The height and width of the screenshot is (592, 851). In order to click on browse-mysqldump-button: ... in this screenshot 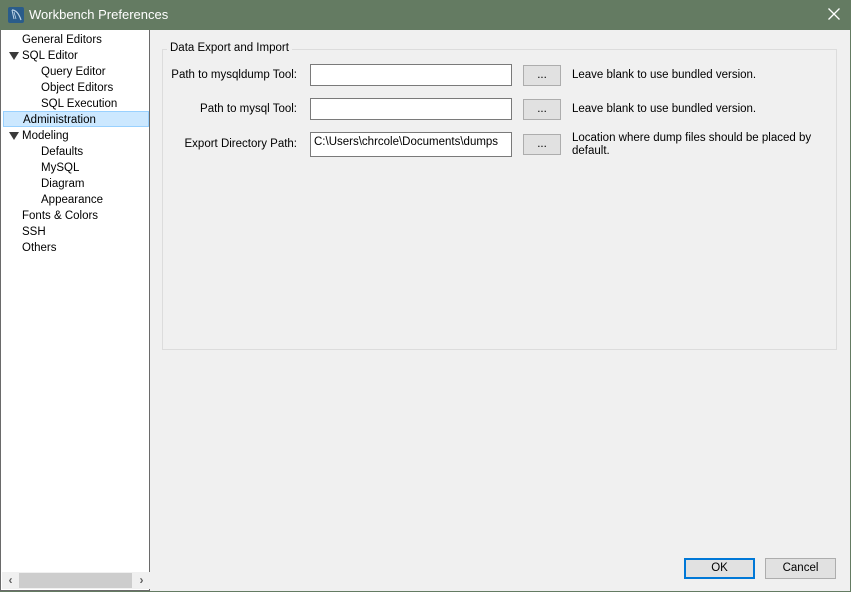, I will do `click(542, 75)`.